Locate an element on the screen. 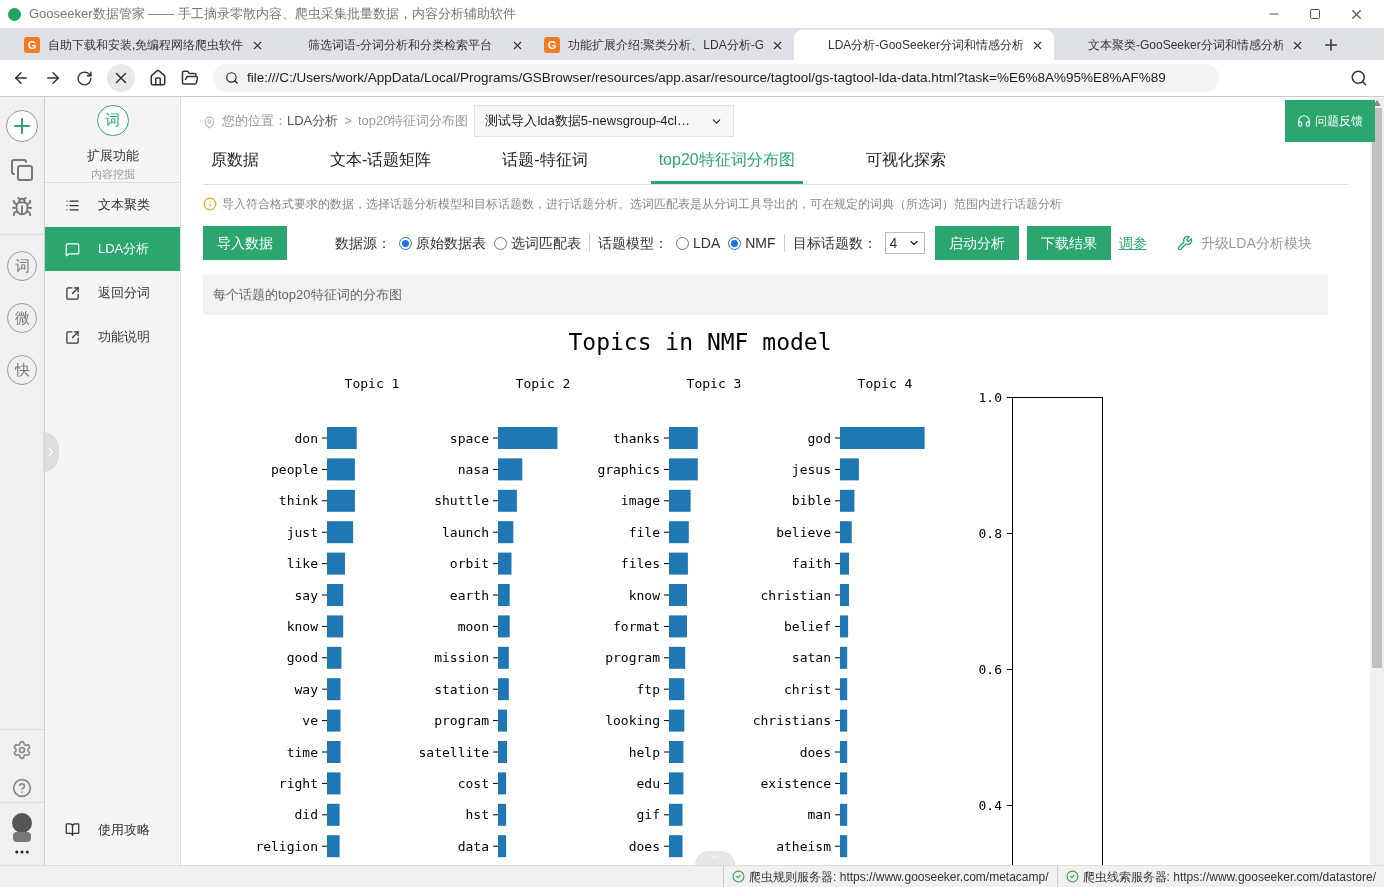  term-label: launch is located at coordinates (465, 532).